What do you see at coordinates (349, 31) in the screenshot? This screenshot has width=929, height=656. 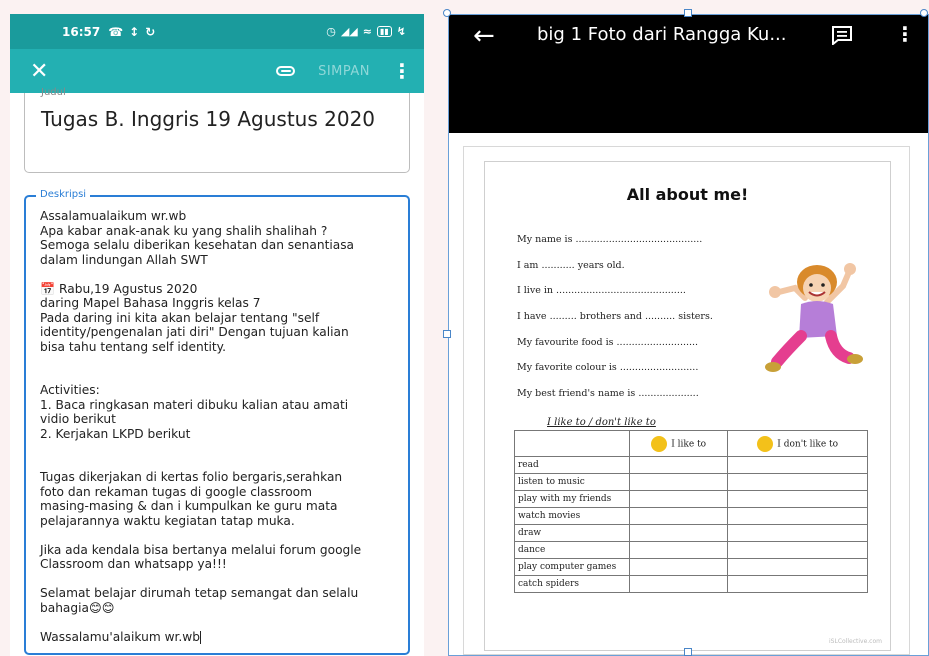 I see `signal-icon: ◢◢` at bounding box center [349, 31].